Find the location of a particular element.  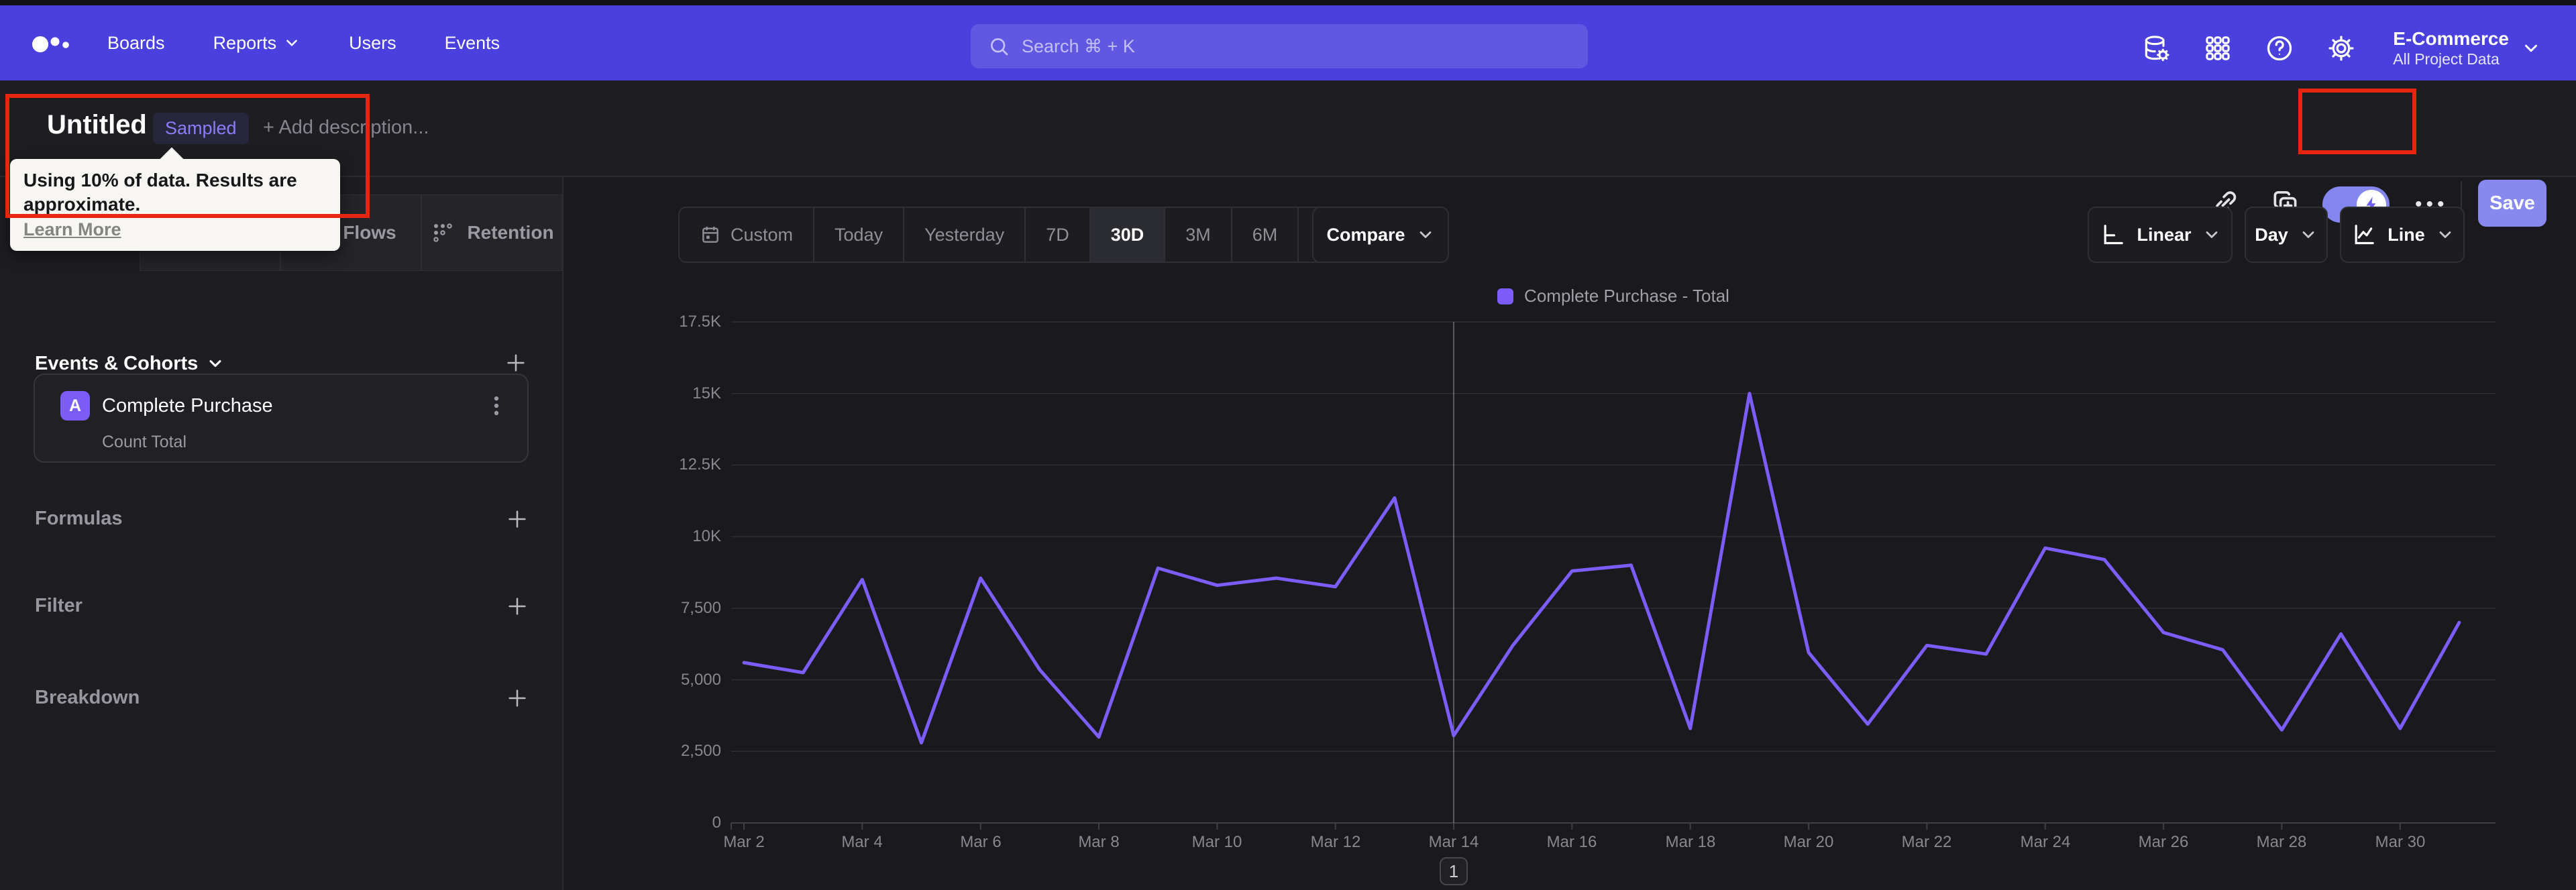

event-card-complete-purchase: A Complete Purchase Count Total is located at coordinates (281, 418).